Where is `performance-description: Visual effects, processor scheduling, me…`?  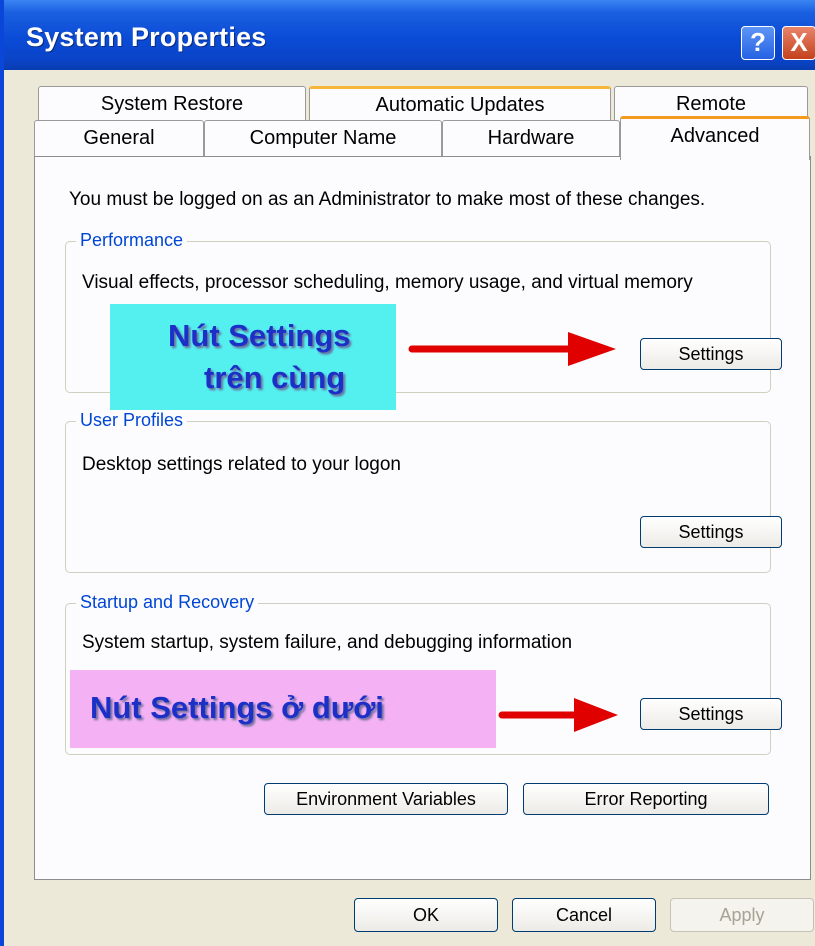
performance-description: Visual effects, processor scheduling, me… is located at coordinates (387, 282).